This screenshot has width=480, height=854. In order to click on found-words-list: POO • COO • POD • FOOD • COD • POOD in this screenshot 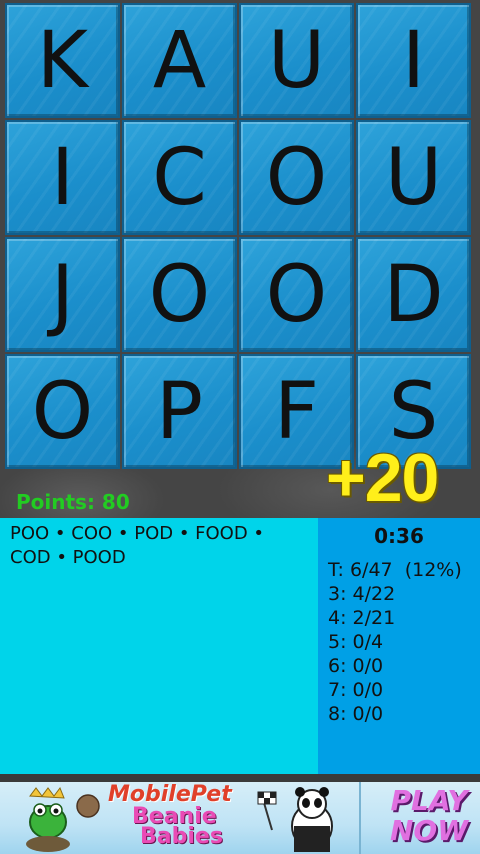, I will do `click(137, 545)`.